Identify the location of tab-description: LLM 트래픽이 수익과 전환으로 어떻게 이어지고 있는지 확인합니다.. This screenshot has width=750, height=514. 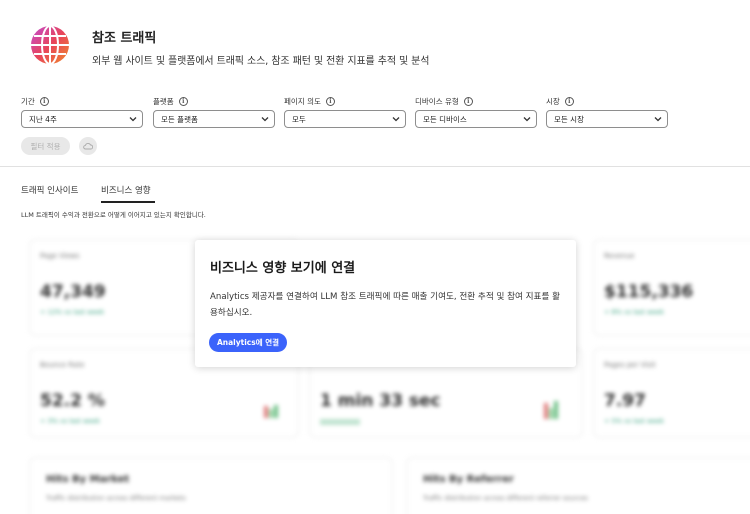
(113, 215).